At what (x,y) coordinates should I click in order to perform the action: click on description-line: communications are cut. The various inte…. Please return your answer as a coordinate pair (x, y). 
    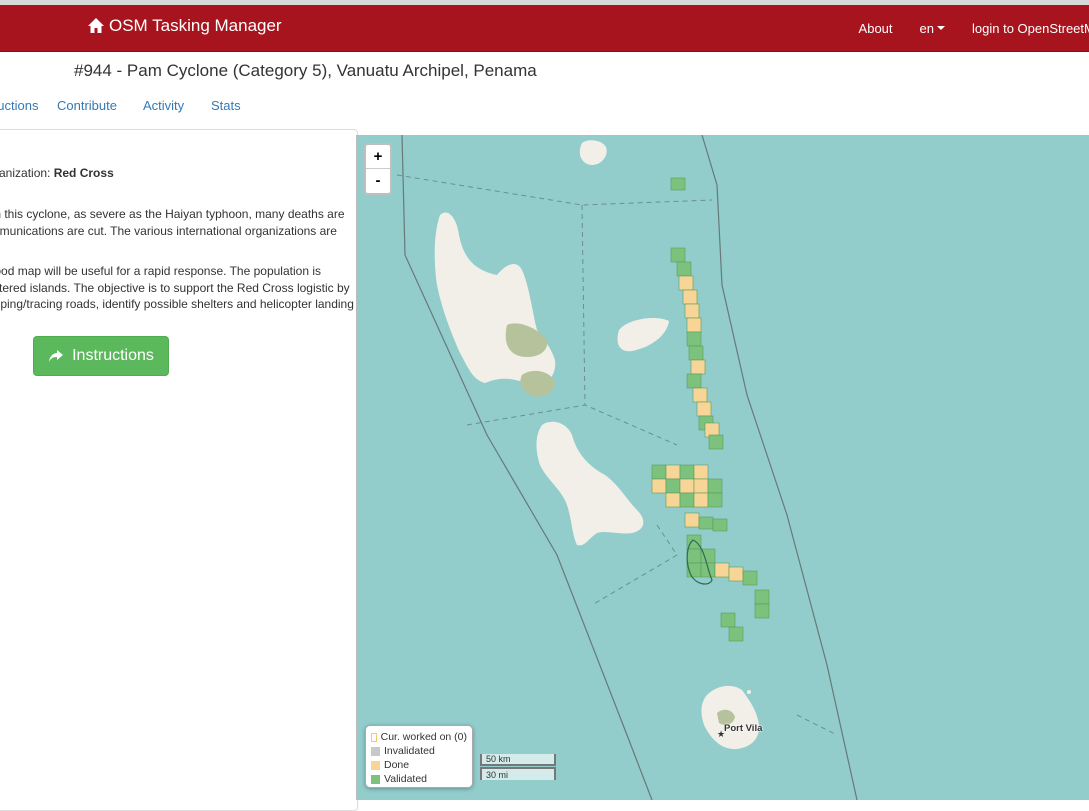
    Looking at the image, I should click on (168, 230).